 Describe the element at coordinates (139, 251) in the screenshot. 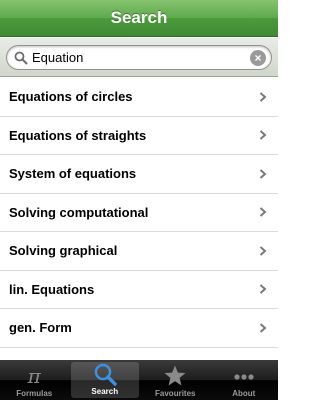

I see `list-item: Solving graphical` at that location.